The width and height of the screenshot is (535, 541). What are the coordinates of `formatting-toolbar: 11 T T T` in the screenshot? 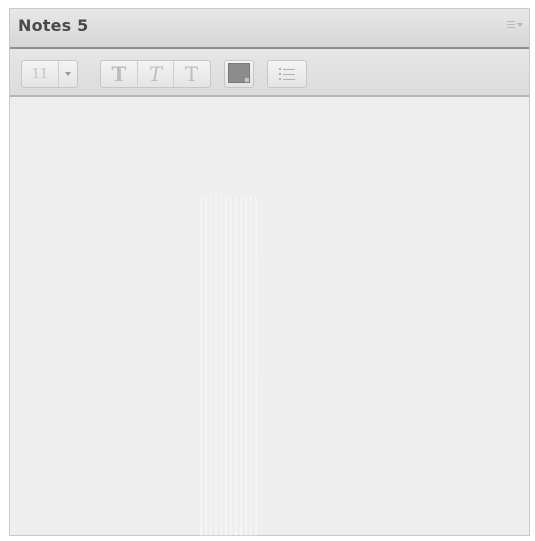 It's located at (269, 73).